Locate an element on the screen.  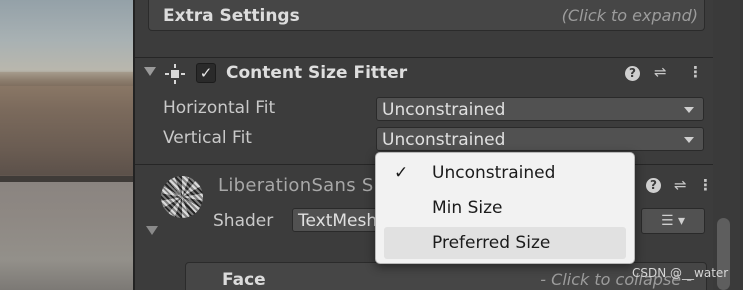
content-size-fitter-icon is located at coordinates (175, 74).